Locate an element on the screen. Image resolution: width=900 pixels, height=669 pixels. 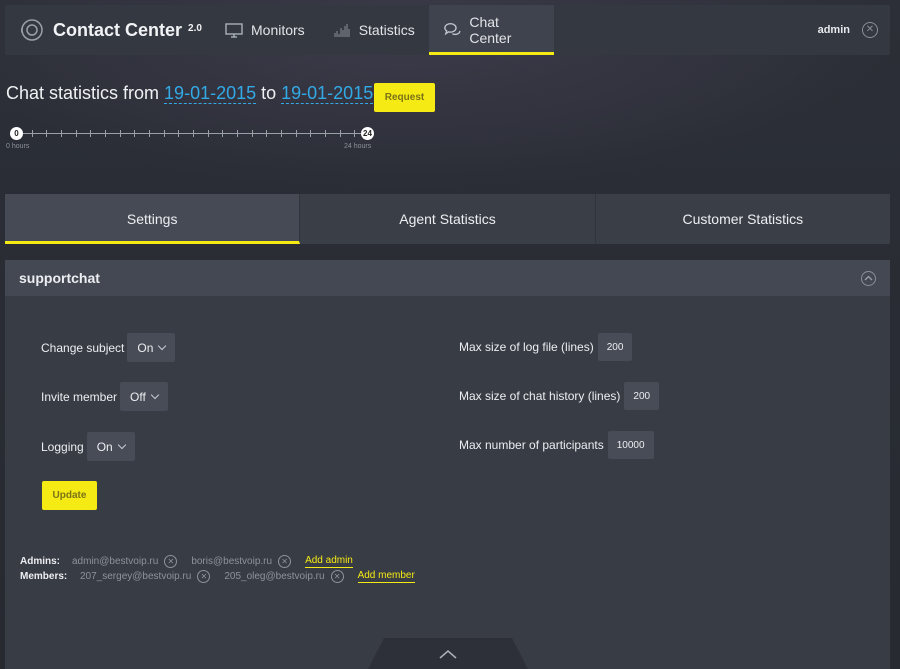
slider-start-handle: 0 is located at coordinates (16, 133).